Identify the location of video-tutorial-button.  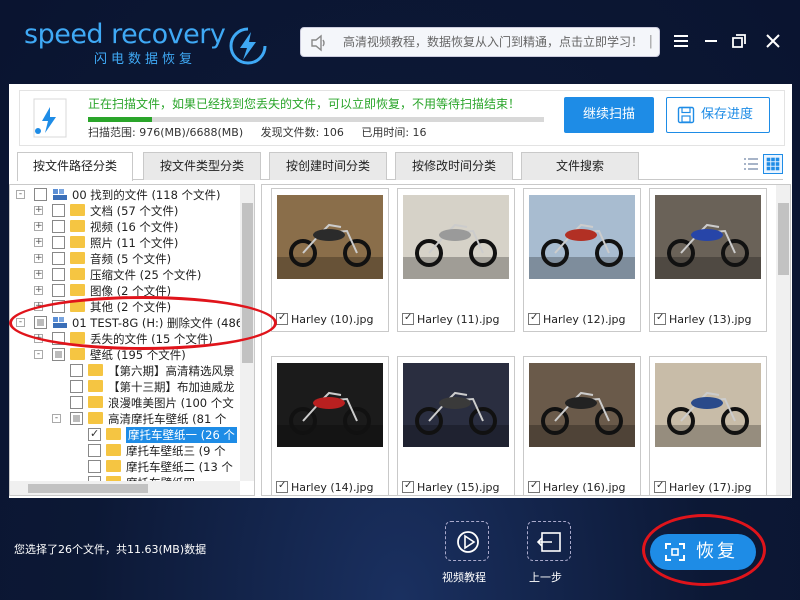
(467, 541).